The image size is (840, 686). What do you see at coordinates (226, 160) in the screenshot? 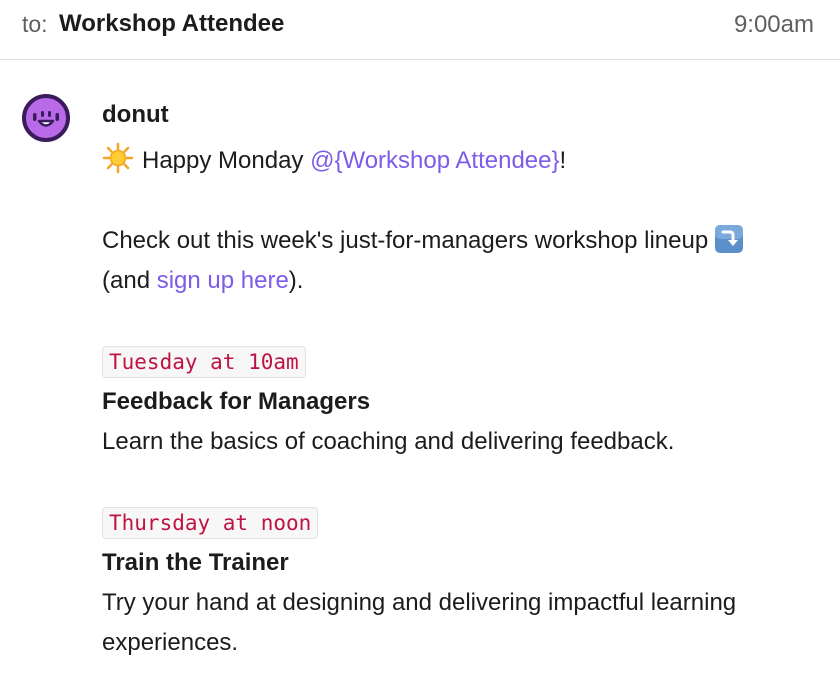
I see `greeting-text: Happy Monday` at bounding box center [226, 160].